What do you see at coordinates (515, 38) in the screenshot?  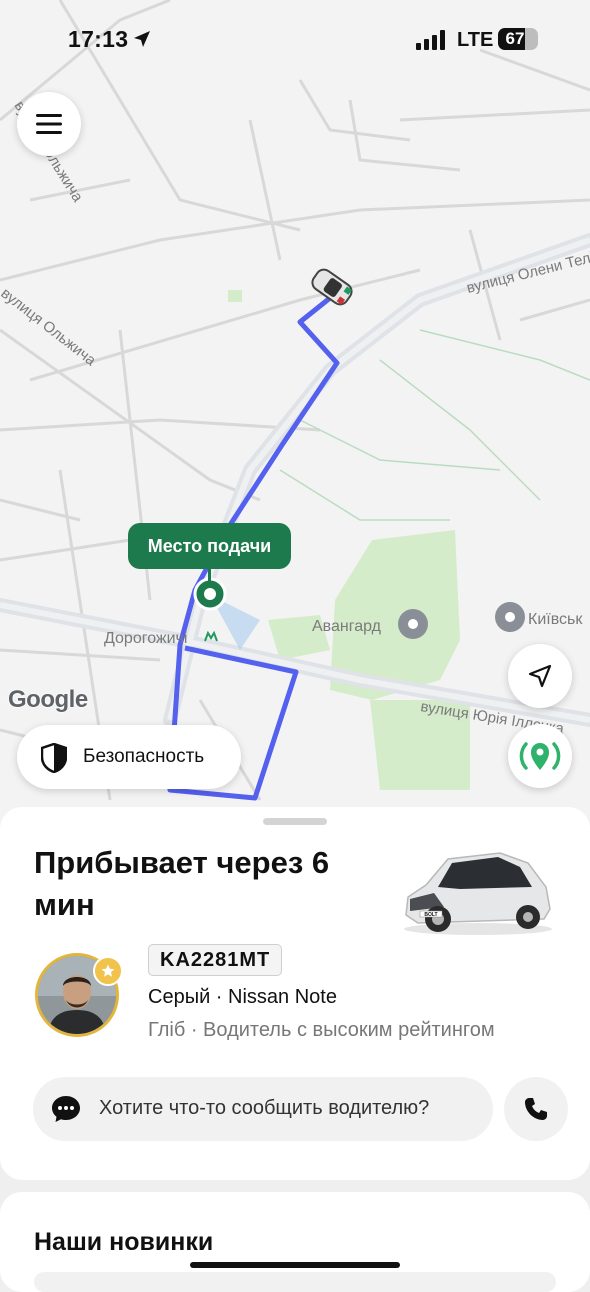 I see `battery-percentage: 67` at bounding box center [515, 38].